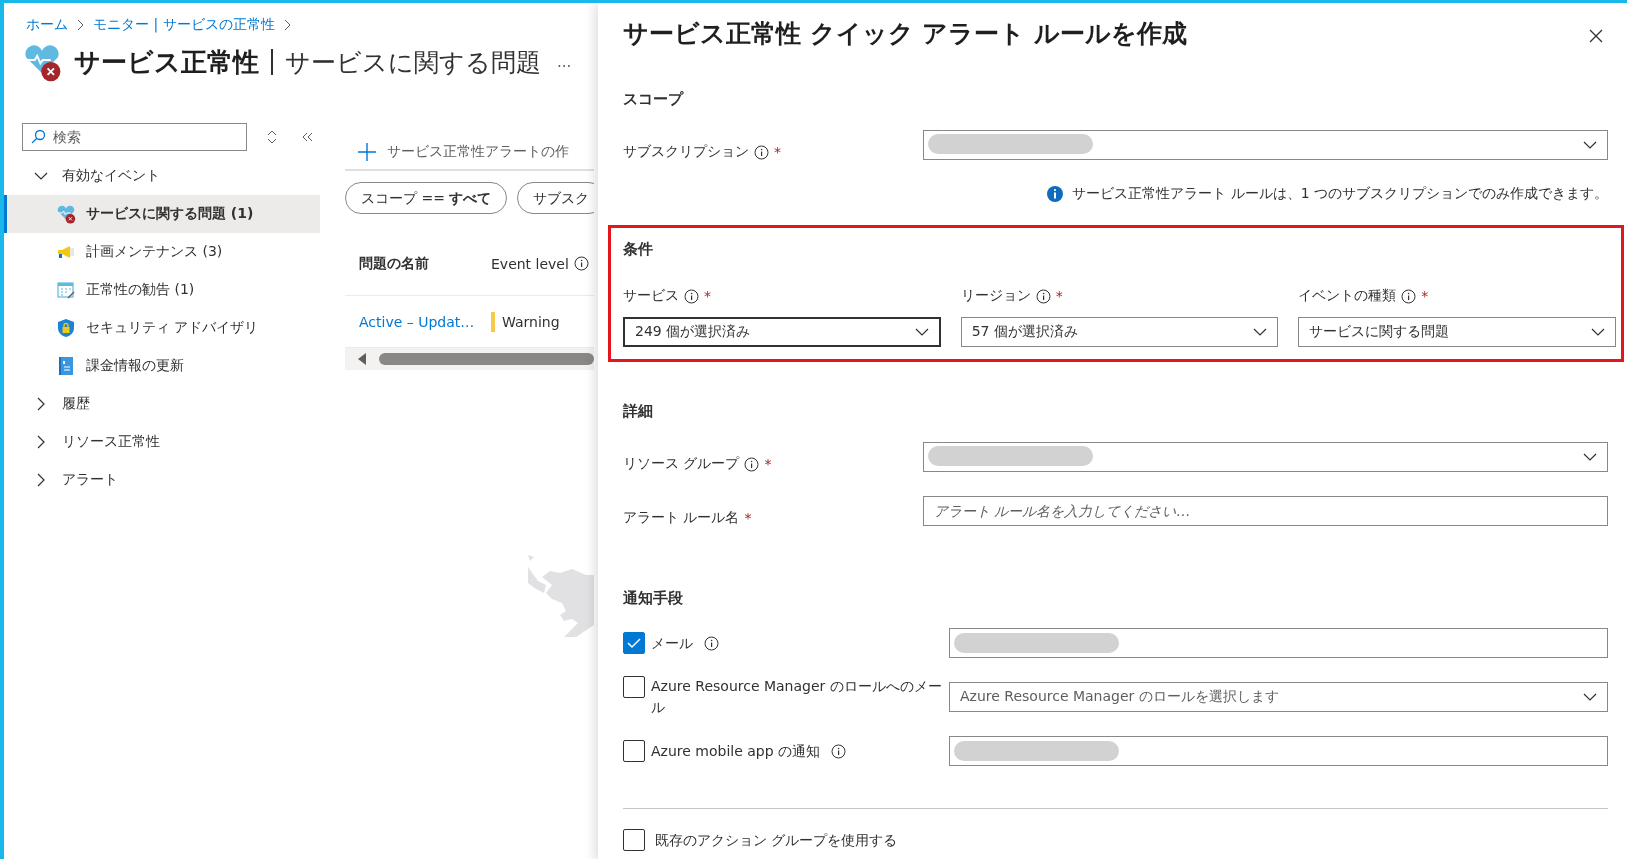 This screenshot has height=859, width=1627. What do you see at coordinates (47, 25) in the screenshot?
I see `breadcrumb-link: ホーム` at bounding box center [47, 25].